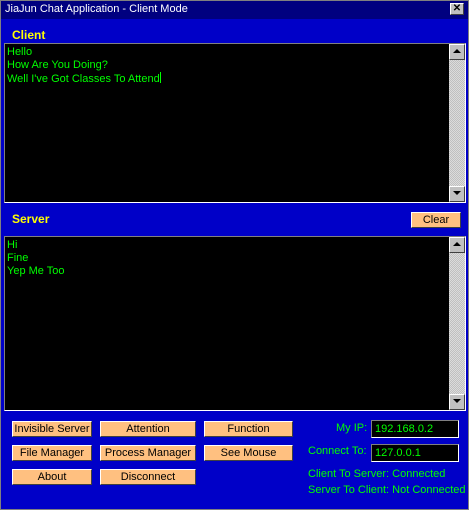 The image size is (469, 510). What do you see at coordinates (248, 429) in the screenshot?
I see `function-button: Function` at bounding box center [248, 429].